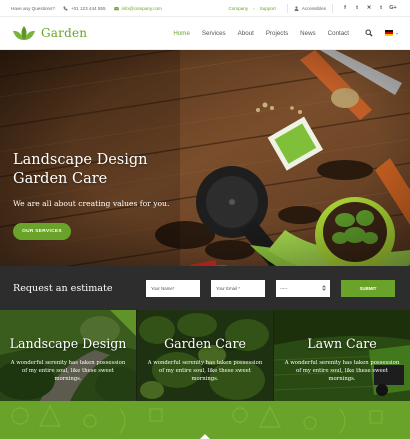 The image size is (410, 439). What do you see at coordinates (80, 170) in the screenshot?
I see `hero-title: Landscape Design Garden Care` at bounding box center [80, 170].